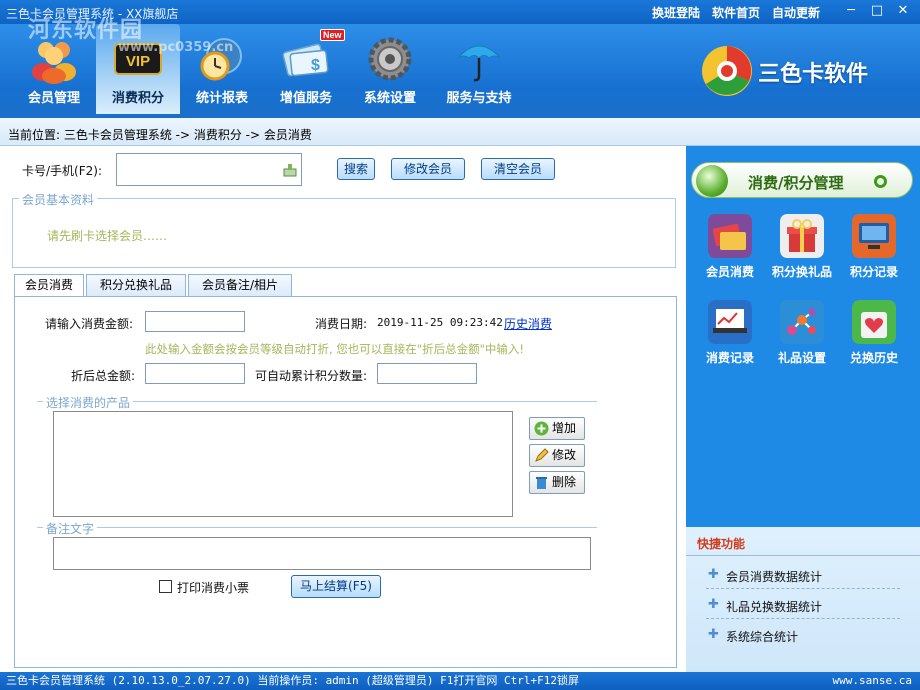 Image resolution: width=920 pixels, height=690 pixels. Describe the element at coordinates (903, 11) in the screenshot. I see `close-button: ✕` at that location.